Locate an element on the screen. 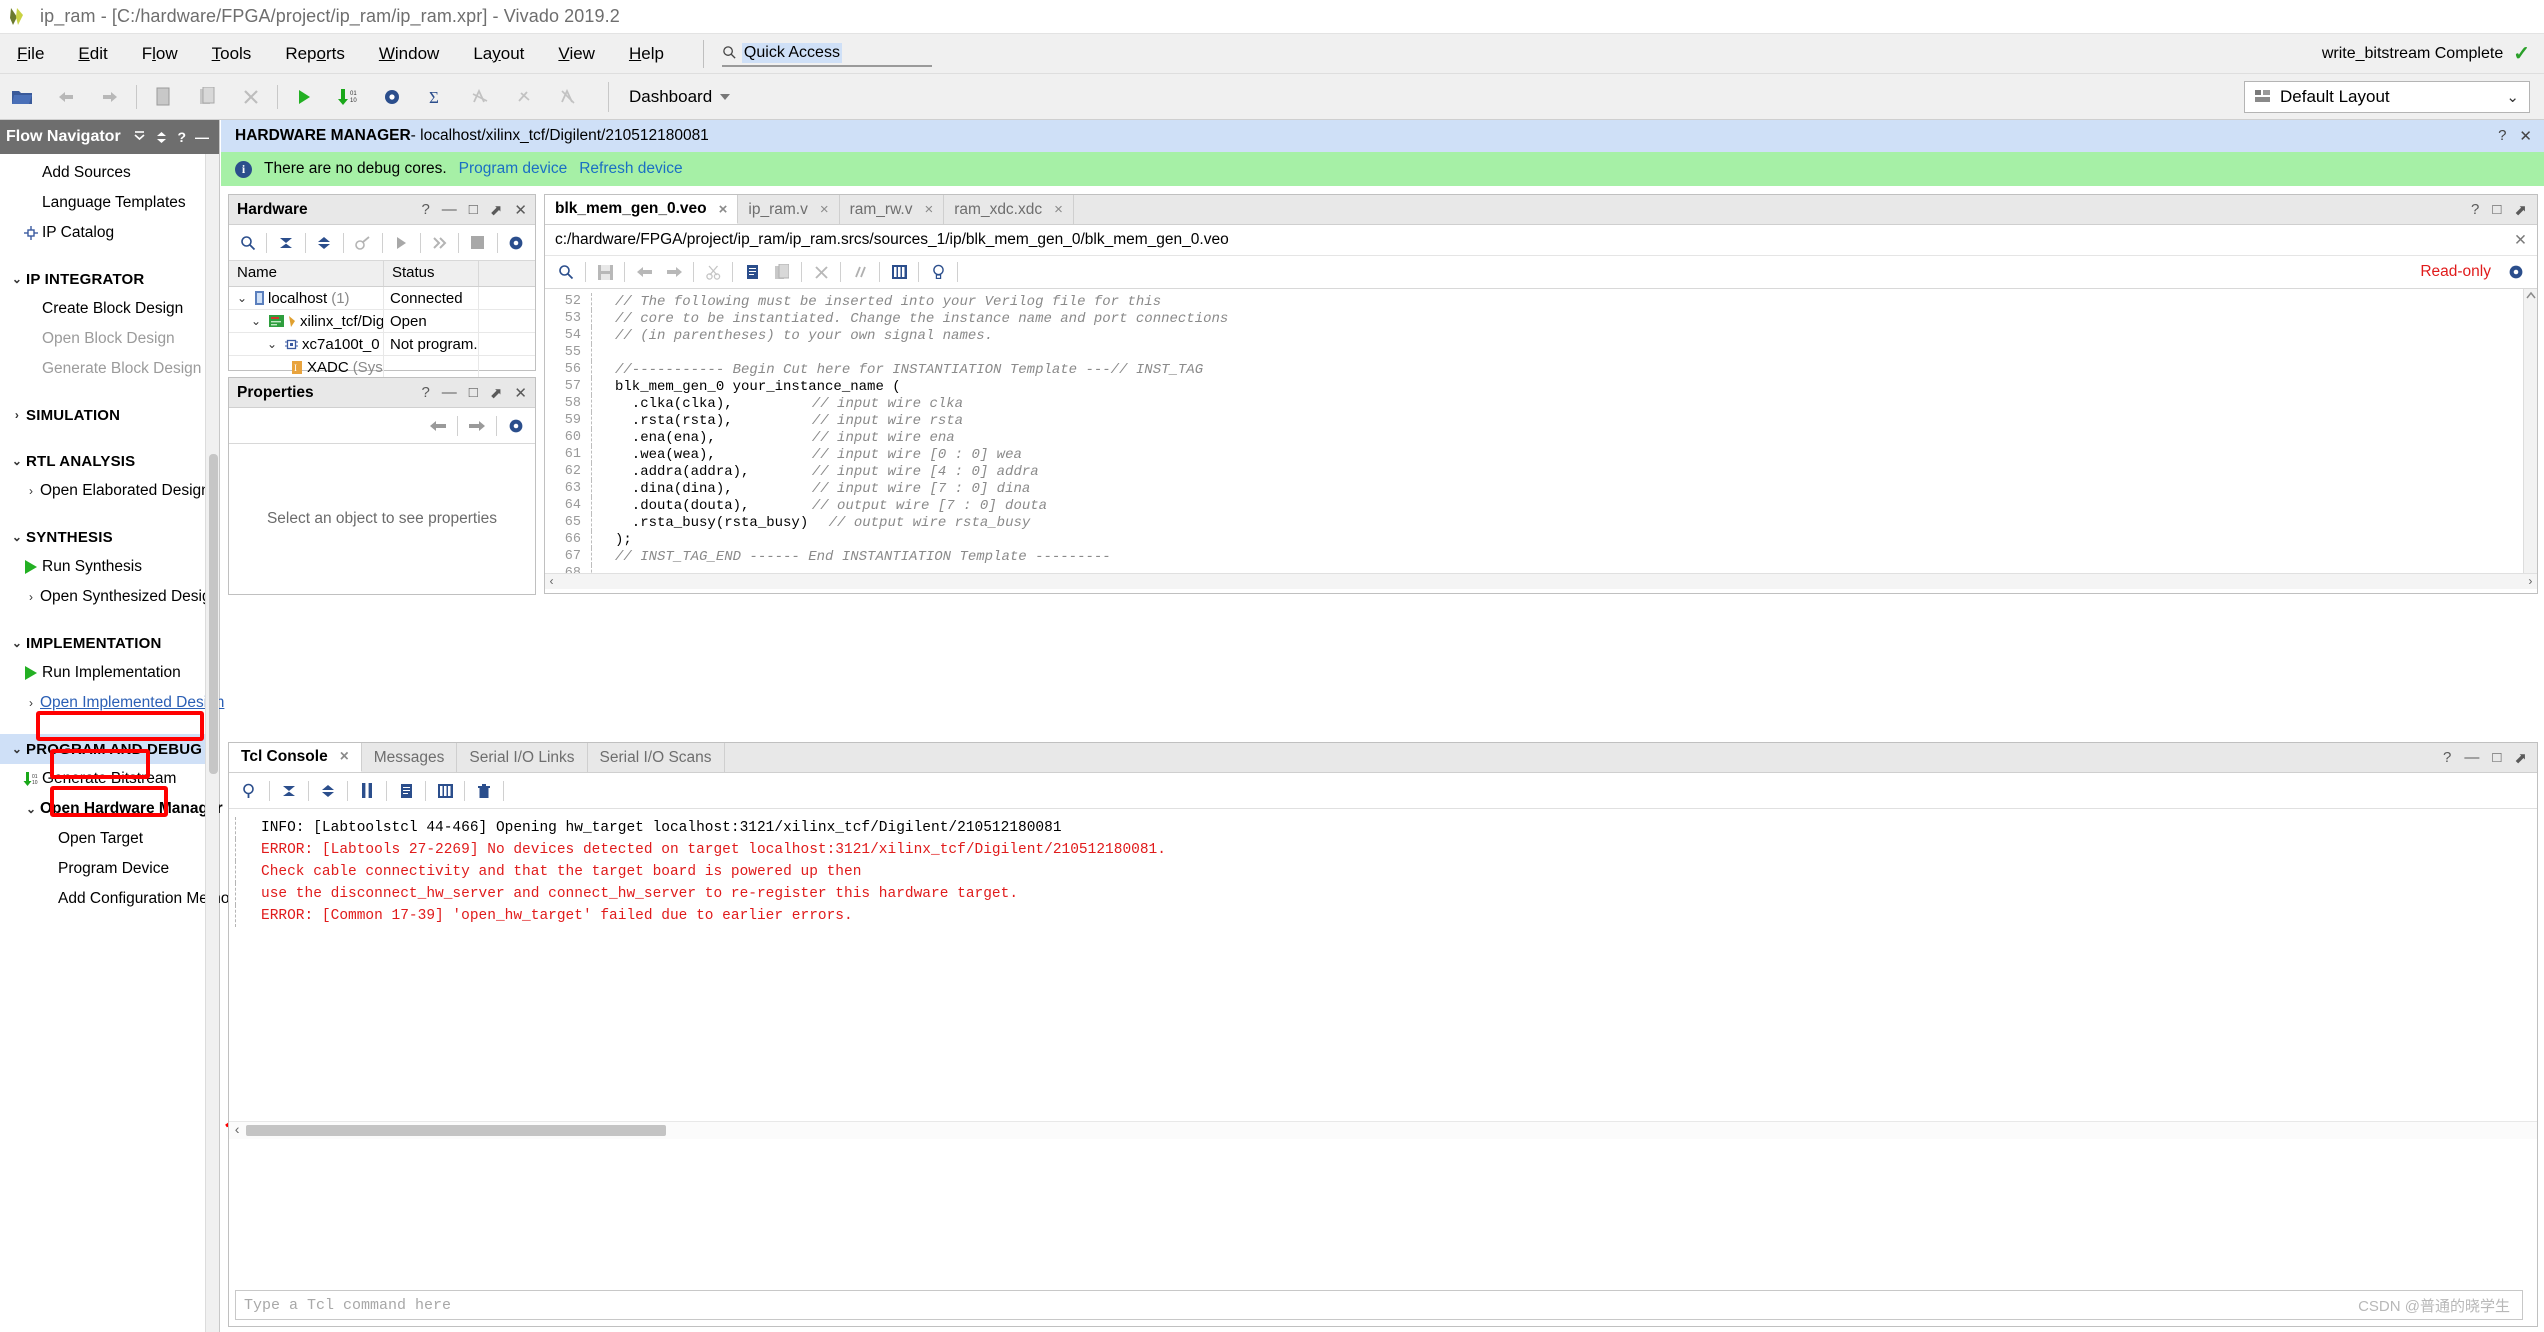 Image resolution: width=2544 pixels, height=1332 pixels. sidebar-item-open-hardware-manager: ⌄ Open Hardware Manager is located at coordinates (111, 809).